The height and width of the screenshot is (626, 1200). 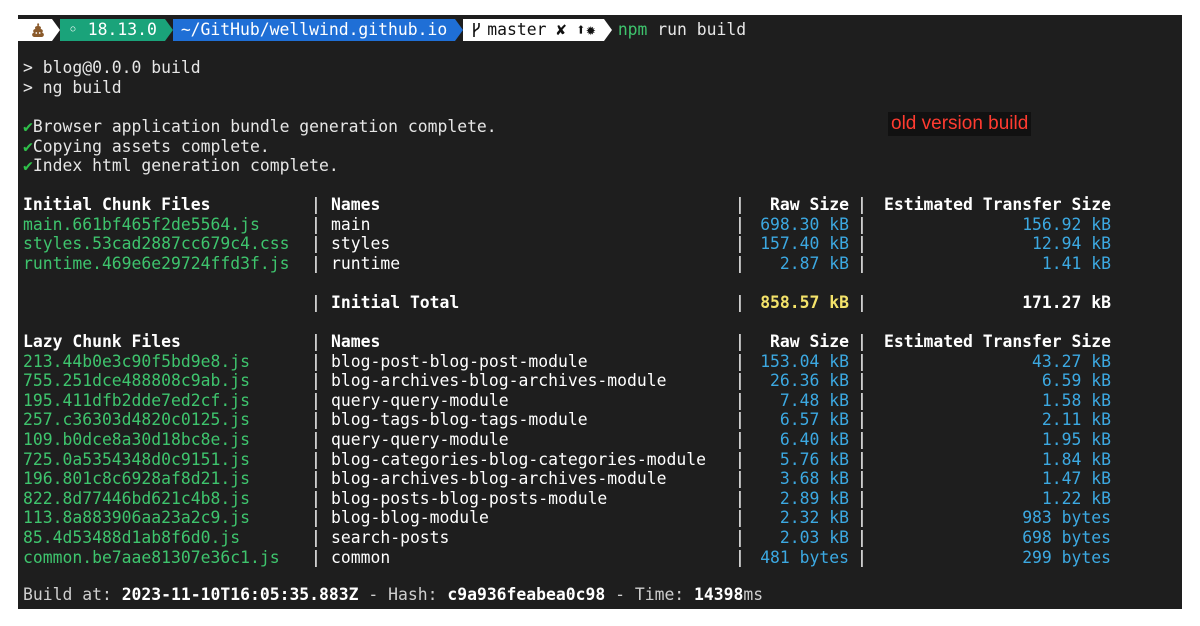 What do you see at coordinates (156, 263) in the screenshot?
I see `chunk-file: runtime.469e6e29724ffd3f.js` at bounding box center [156, 263].